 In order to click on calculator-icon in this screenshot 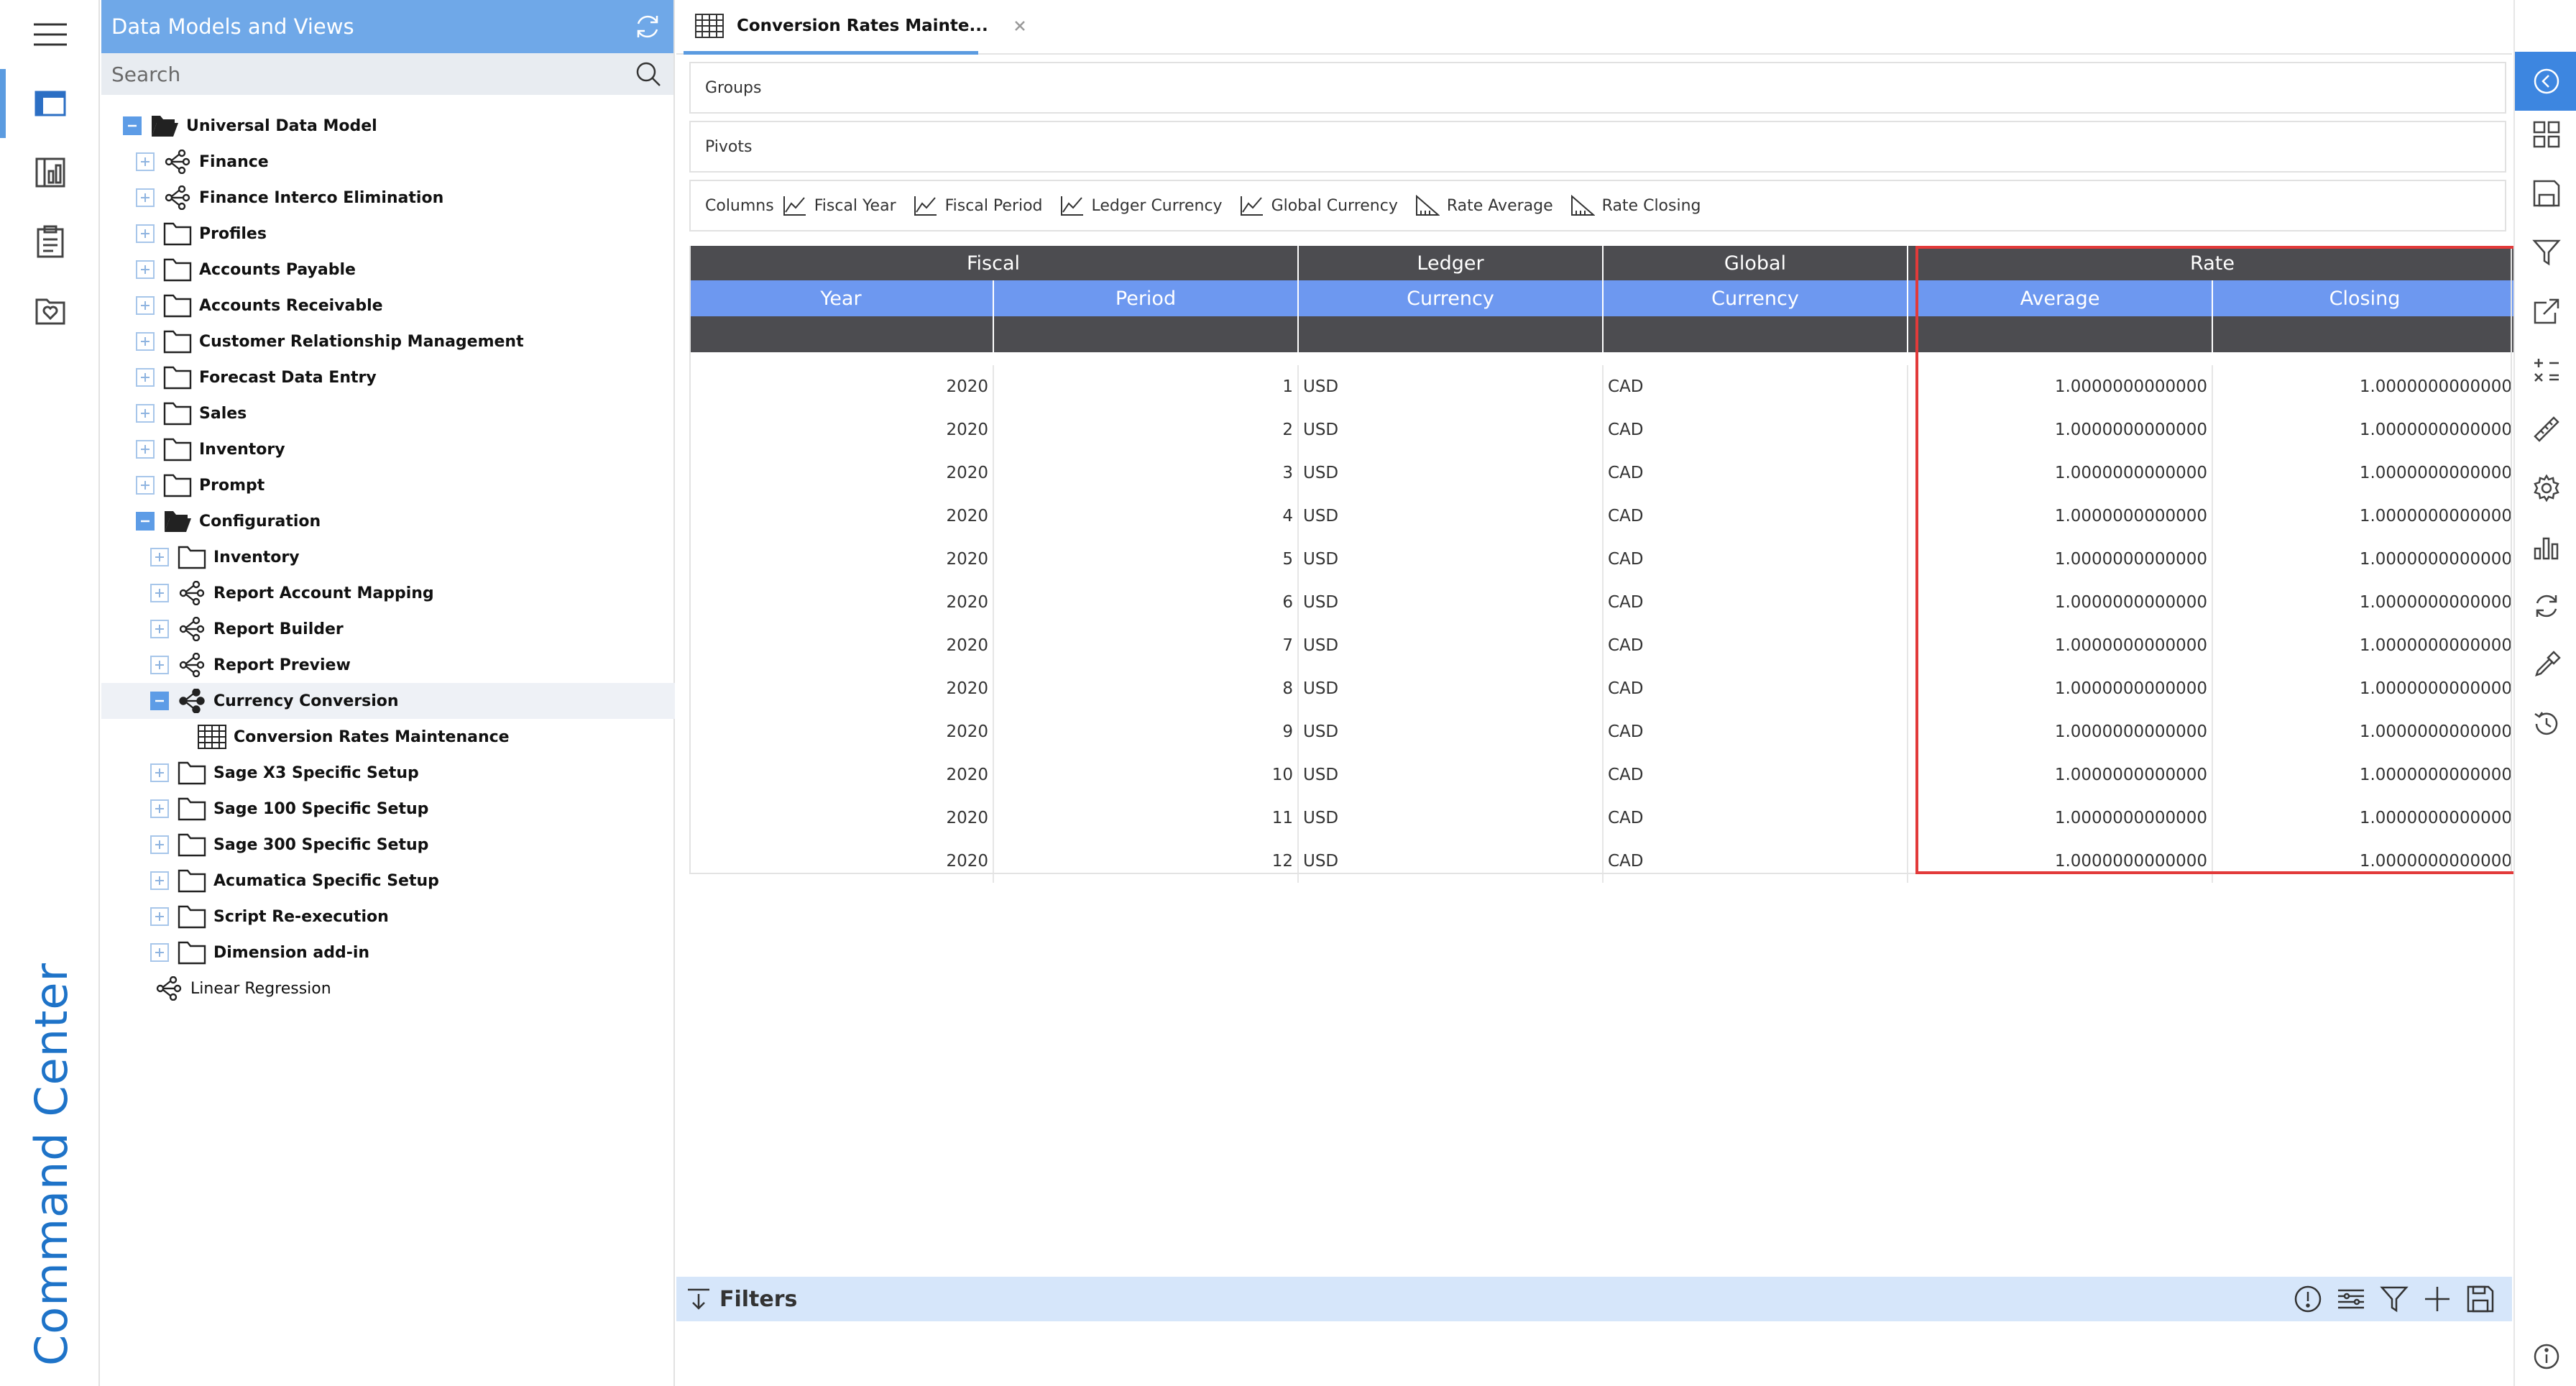, I will do `click(2545, 370)`.